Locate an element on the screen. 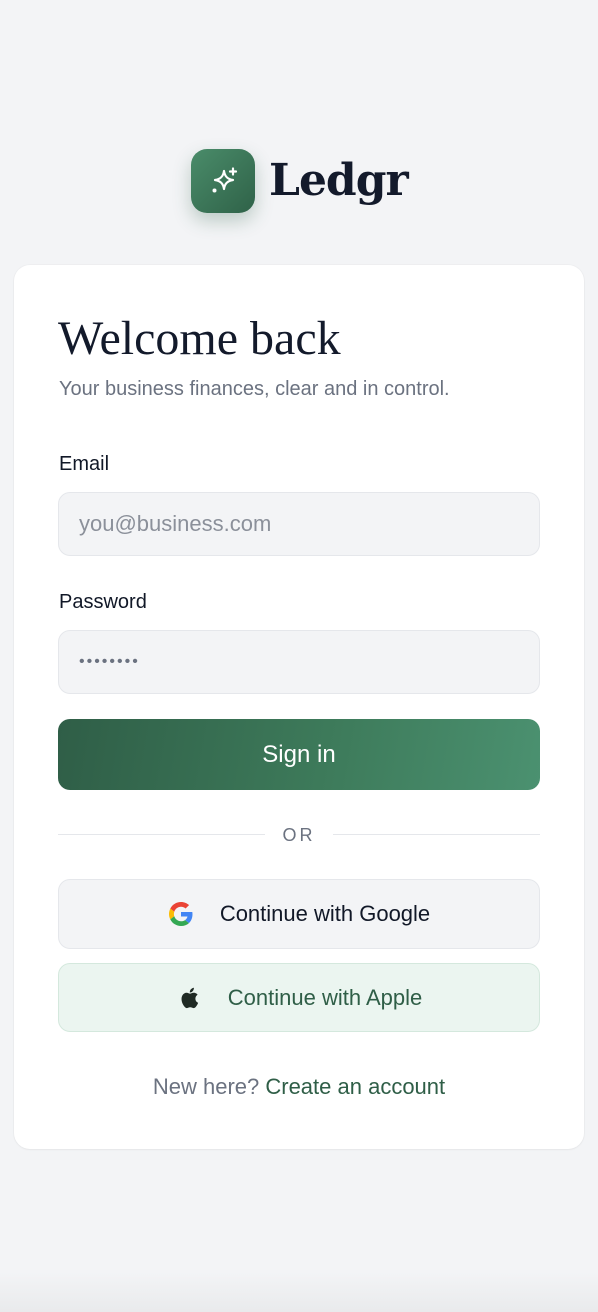  password-label: Password is located at coordinates (103, 602).